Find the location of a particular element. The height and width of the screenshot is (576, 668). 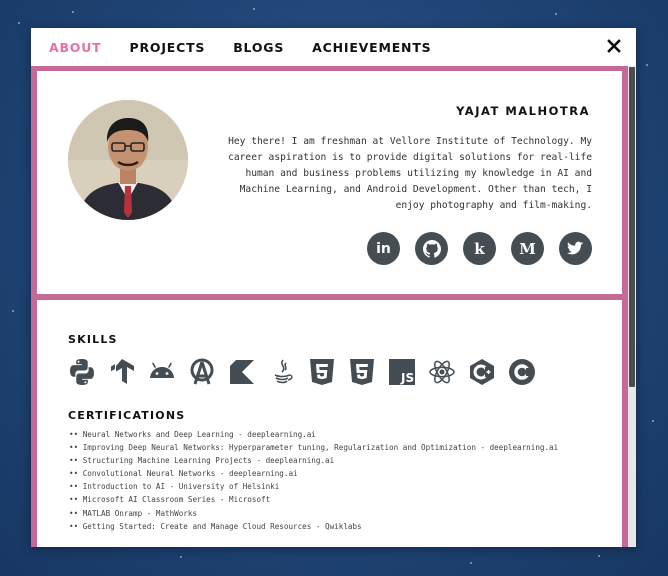

tab-blogs: BLOGS is located at coordinates (258, 47).